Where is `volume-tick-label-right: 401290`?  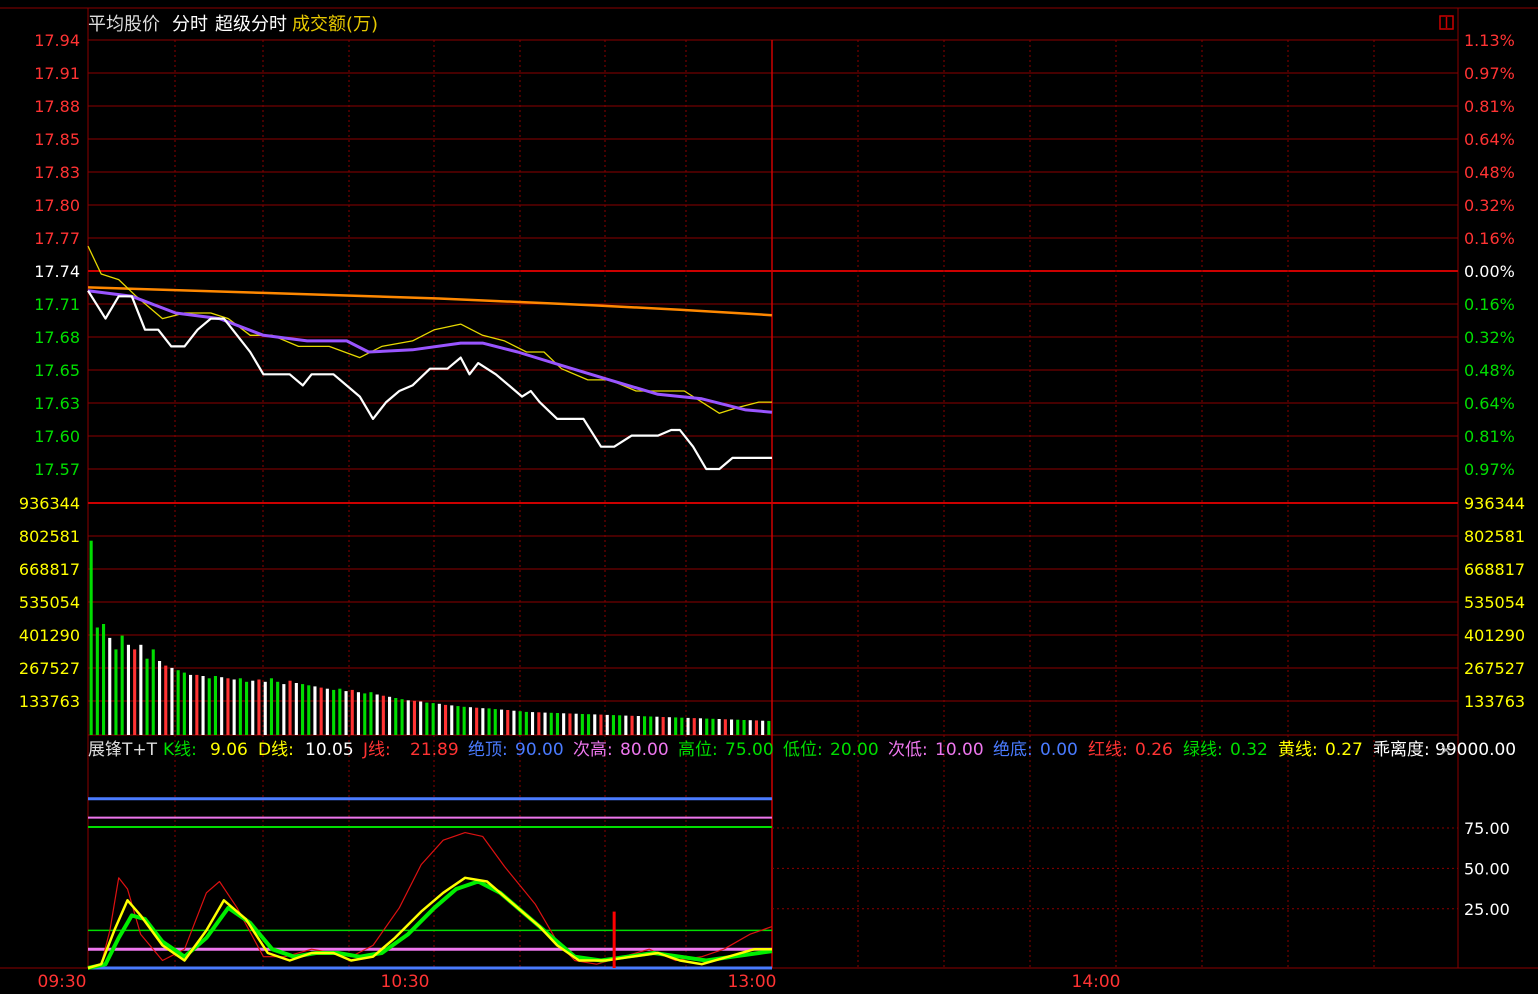 volume-tick-label-right: 401290 is located at coordinates (1494, 635).